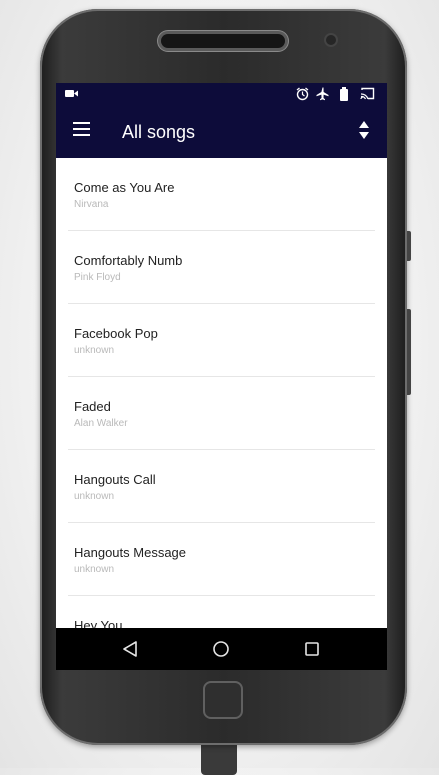 The width and height of the screenshot is (439, 775). What do you see at coordinates (124, 187) in the screenshot?
I see `song-title: Come as You Are` at bounding box center [124, 187].